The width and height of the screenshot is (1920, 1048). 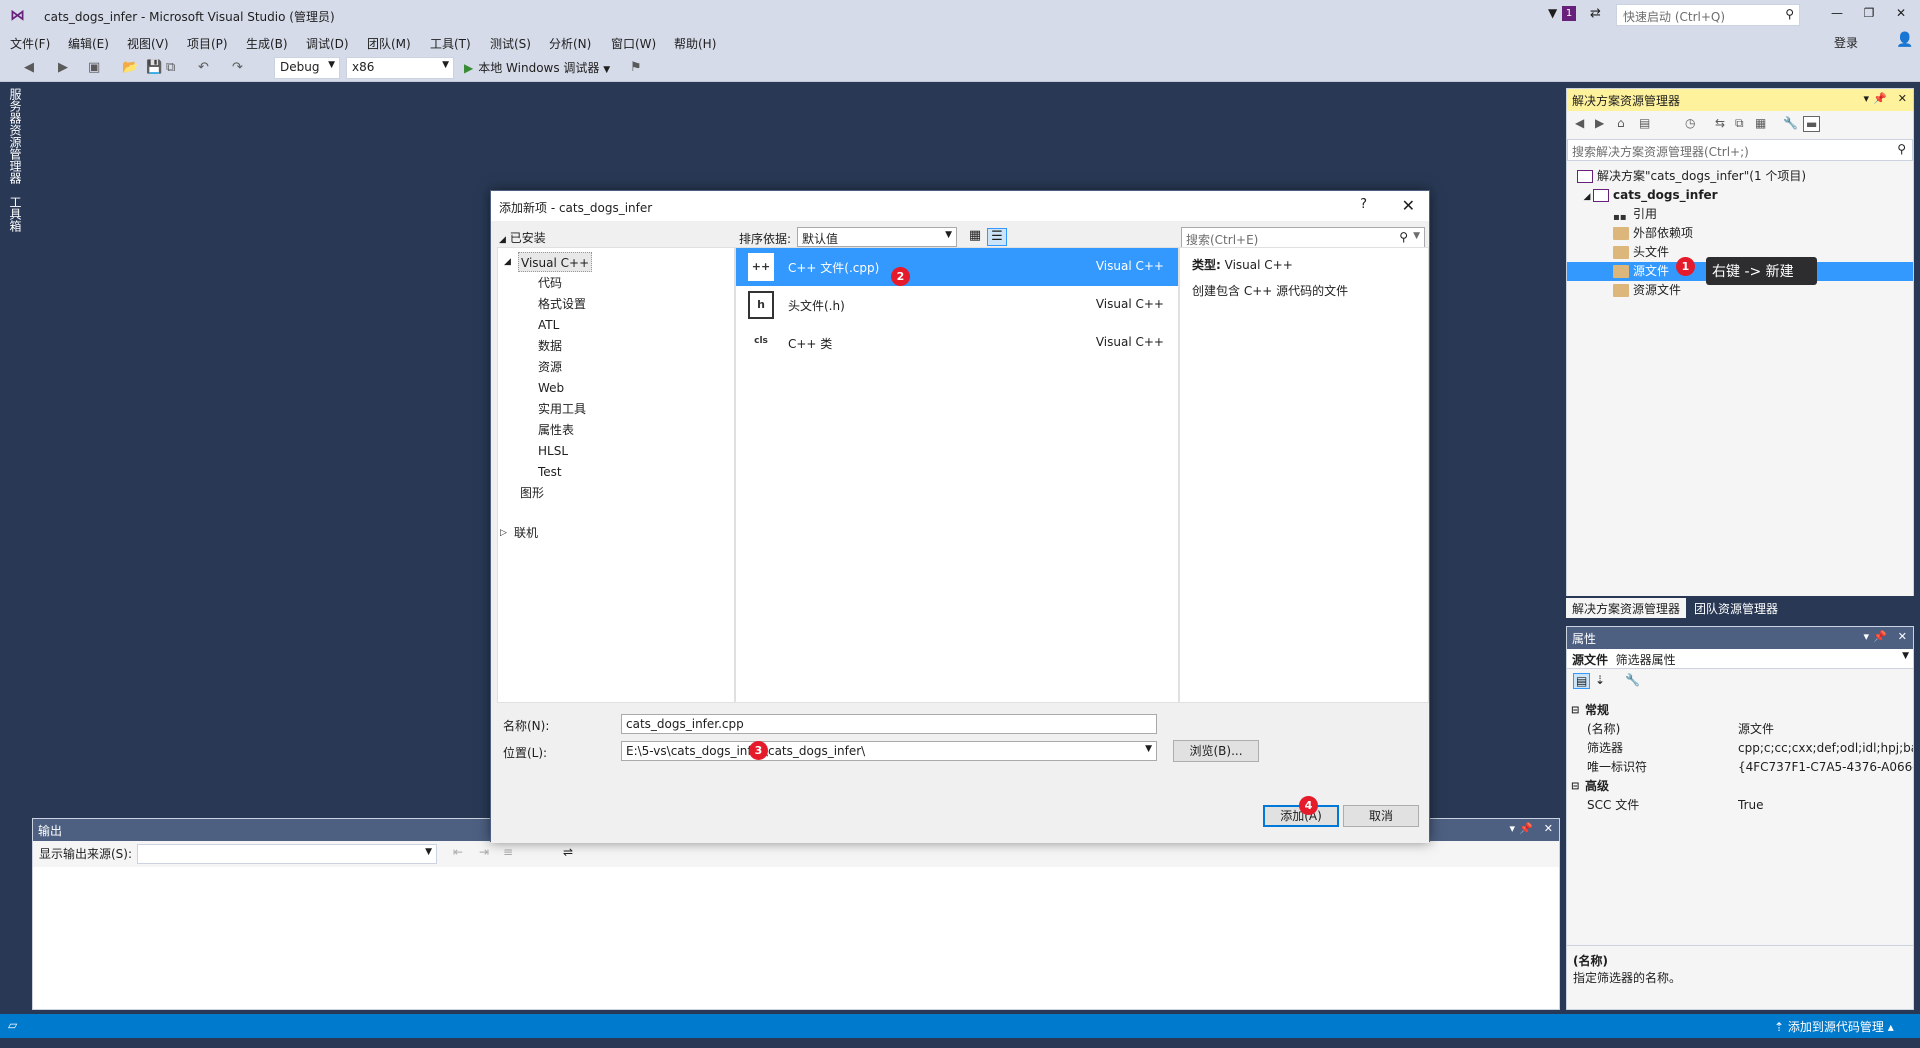 What do you see at coordinates (522, 237) in the screenshot?
I see `installed-header: ◢ 已安装` at bounding box center [522, 237].